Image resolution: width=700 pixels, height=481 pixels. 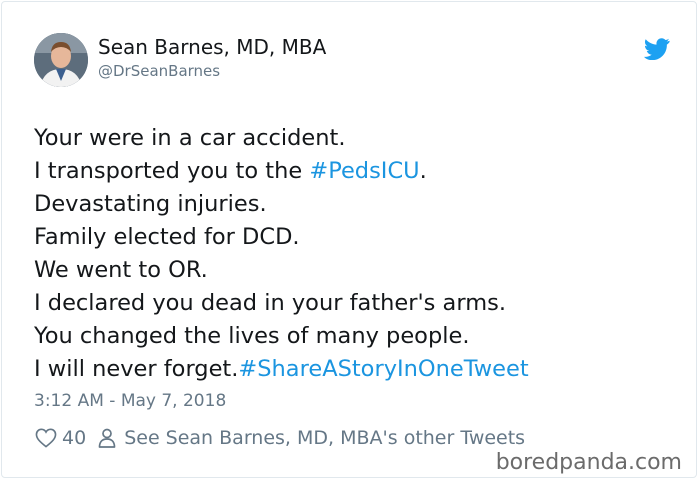 I want to click on tweet-line: You changed the lives of many people., so click(x=281, y=336).